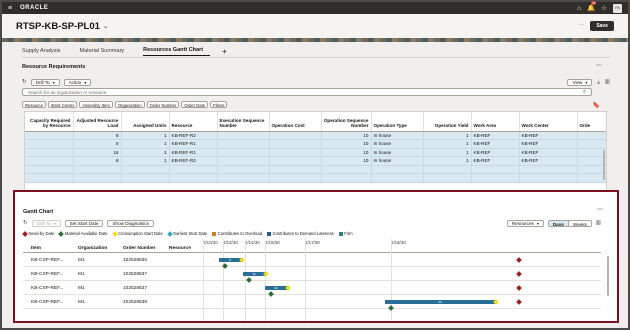 This screenshot has height=330, width=630. I want to click on column-header: Operation Type, so click(397, 122).